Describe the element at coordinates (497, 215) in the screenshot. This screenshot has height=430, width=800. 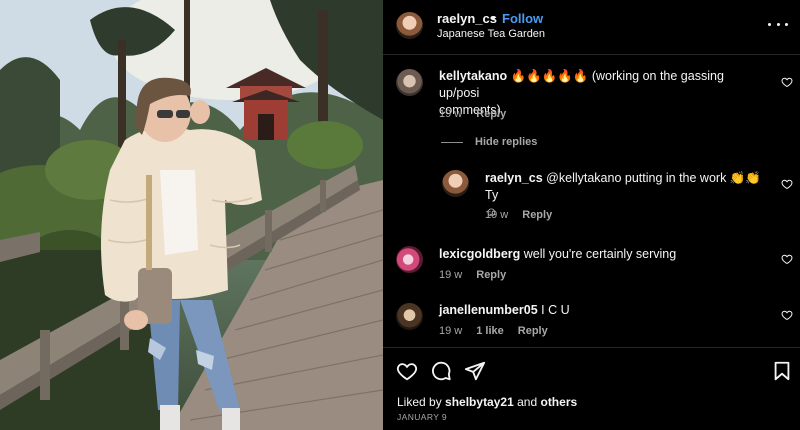
I see `reply-time: 19 w` at that location.